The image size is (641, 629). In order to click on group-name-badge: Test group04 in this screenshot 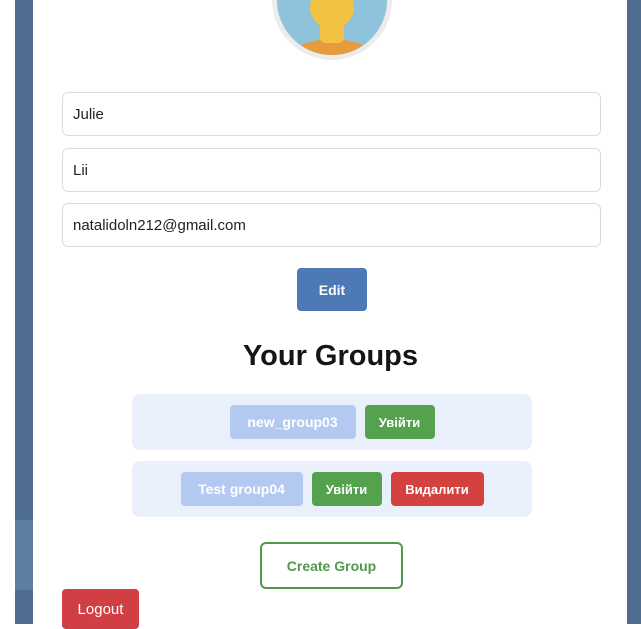, I will do `click(241, 489)`.